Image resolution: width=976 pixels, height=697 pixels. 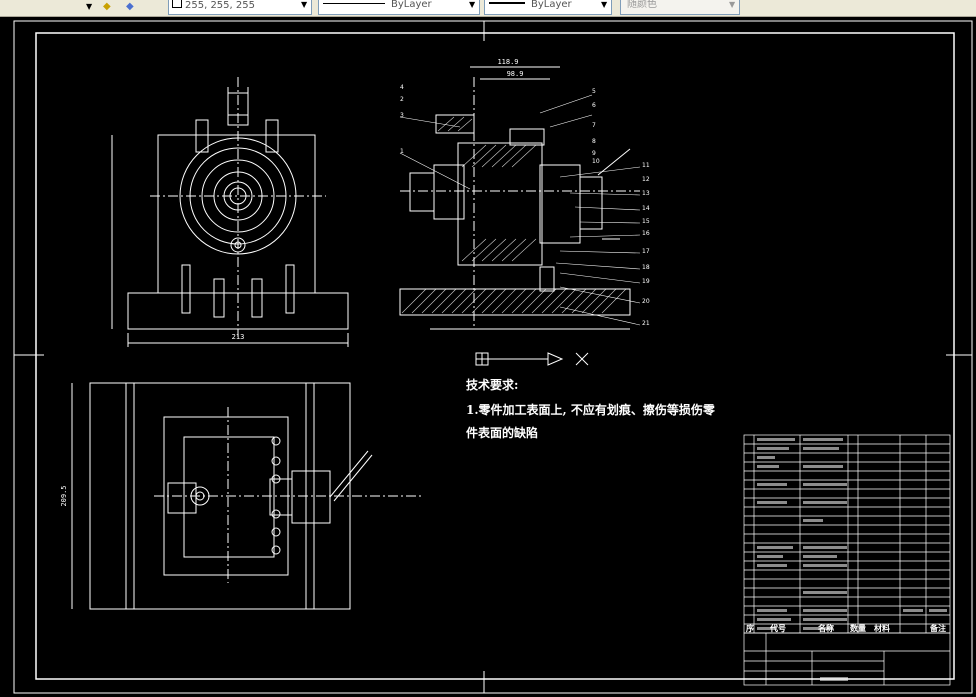 I want to click on part-balloon-10: 10, so click(x=596, y=161).